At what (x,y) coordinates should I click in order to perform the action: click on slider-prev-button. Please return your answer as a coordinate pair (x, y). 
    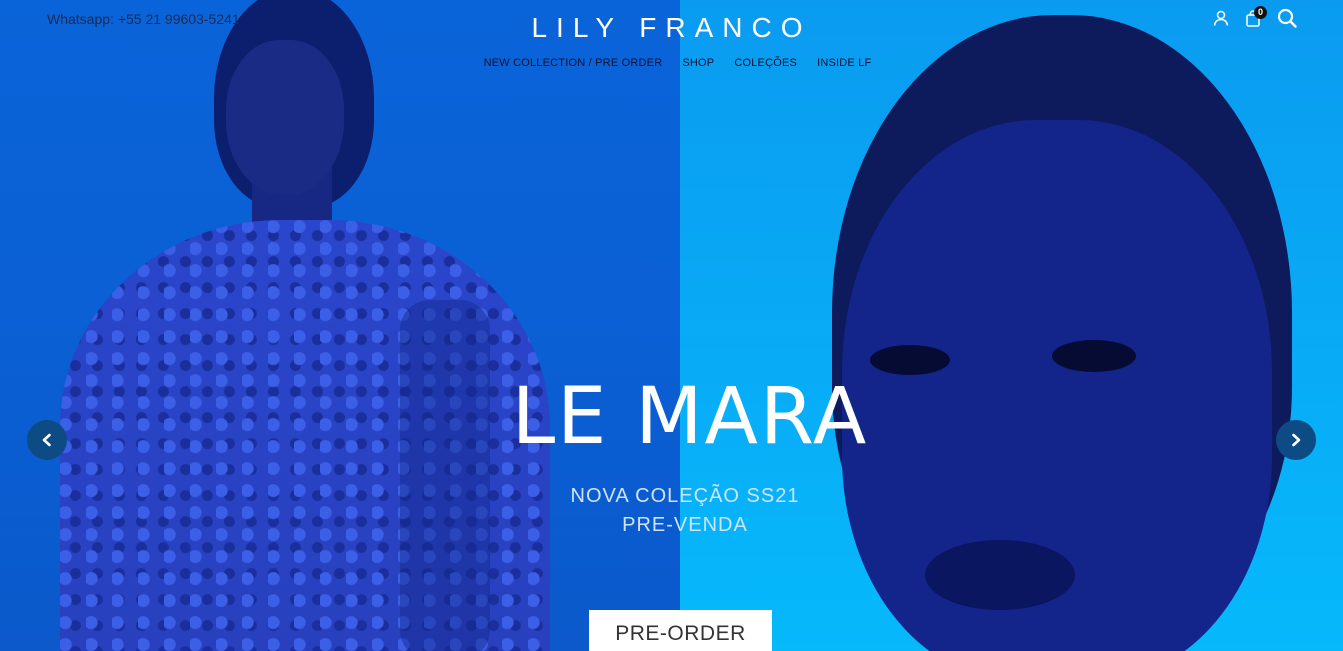
    Looking at the image, I should click on (47, 440).